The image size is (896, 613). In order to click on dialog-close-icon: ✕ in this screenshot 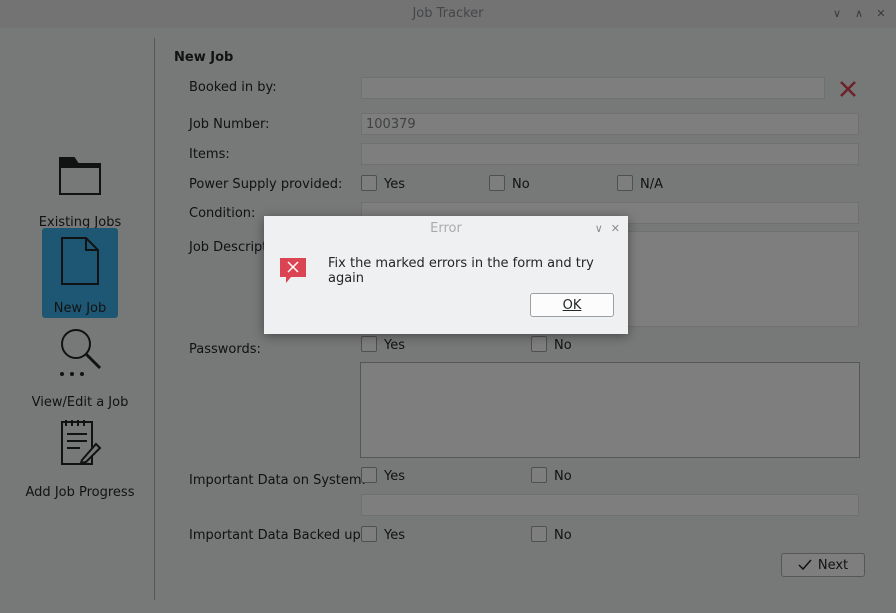, I will do `click(615, 229)`.